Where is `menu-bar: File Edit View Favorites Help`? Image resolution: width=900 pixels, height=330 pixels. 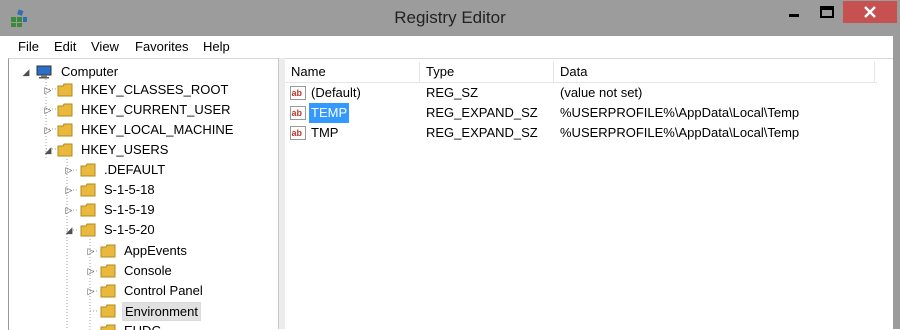 menu-bar: File Edit View Favorites Help is located at coordinates (450, 47).